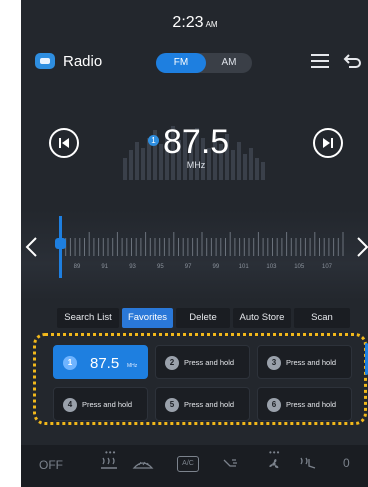 Image resolution: width=368 pixels, height=487 pixels. I want to click on tab-delete: Delete, so click(203, 318).